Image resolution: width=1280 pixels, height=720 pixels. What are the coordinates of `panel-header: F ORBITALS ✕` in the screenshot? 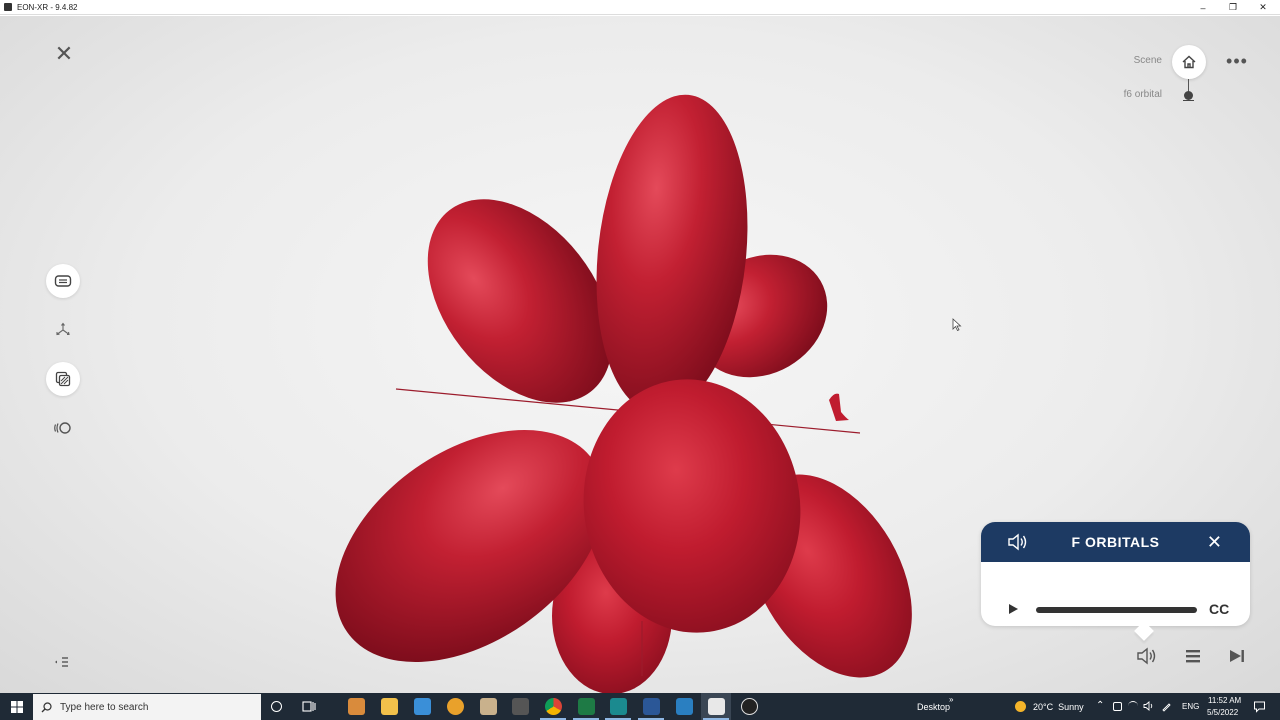 It's located at (1115, 542).